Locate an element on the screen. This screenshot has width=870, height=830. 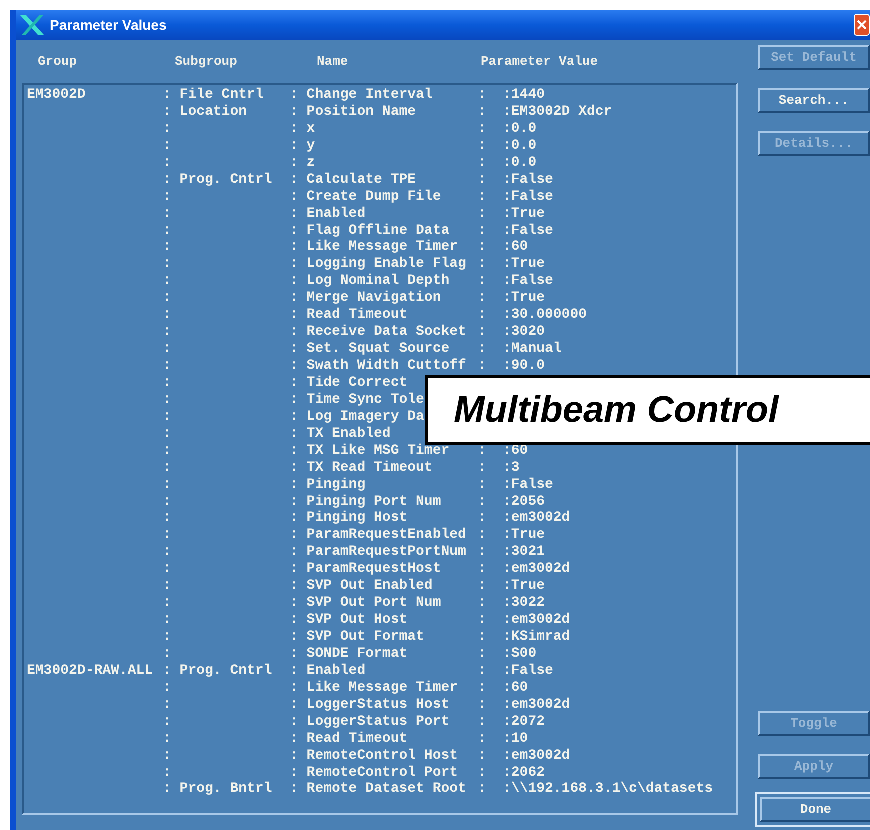
table-cell: :2072 is located at coordinates (524, 722).